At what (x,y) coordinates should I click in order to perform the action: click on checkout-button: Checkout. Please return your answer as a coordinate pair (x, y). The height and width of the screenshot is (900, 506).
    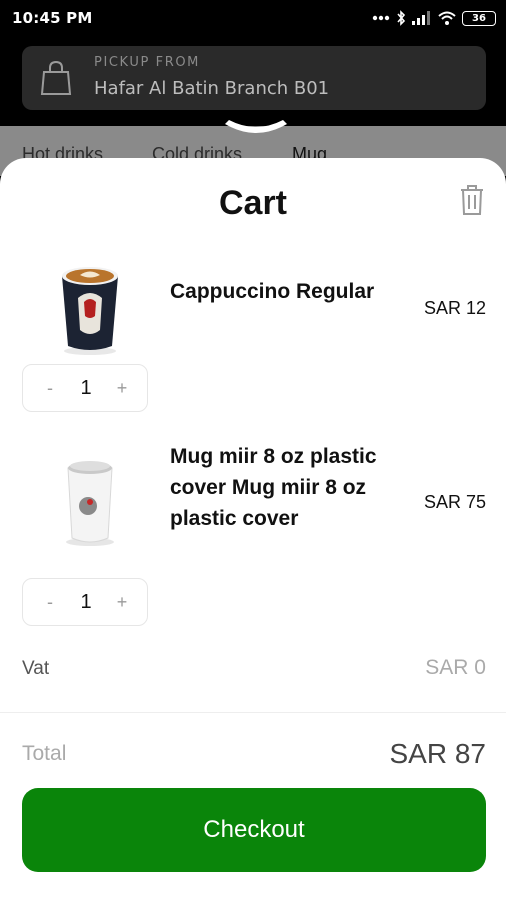
    Looking at the image, I should click on (254, 830).